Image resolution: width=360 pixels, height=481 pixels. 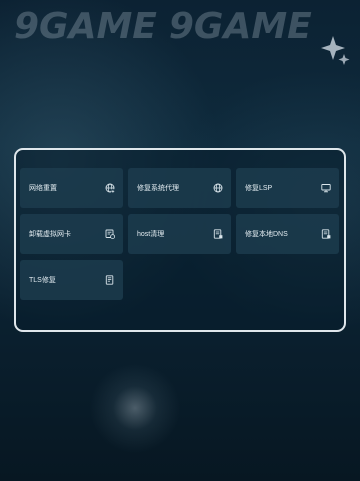 I want to click on tool-fix-system-proxy-button: 修复系统代理, so click(x=179, y=188).